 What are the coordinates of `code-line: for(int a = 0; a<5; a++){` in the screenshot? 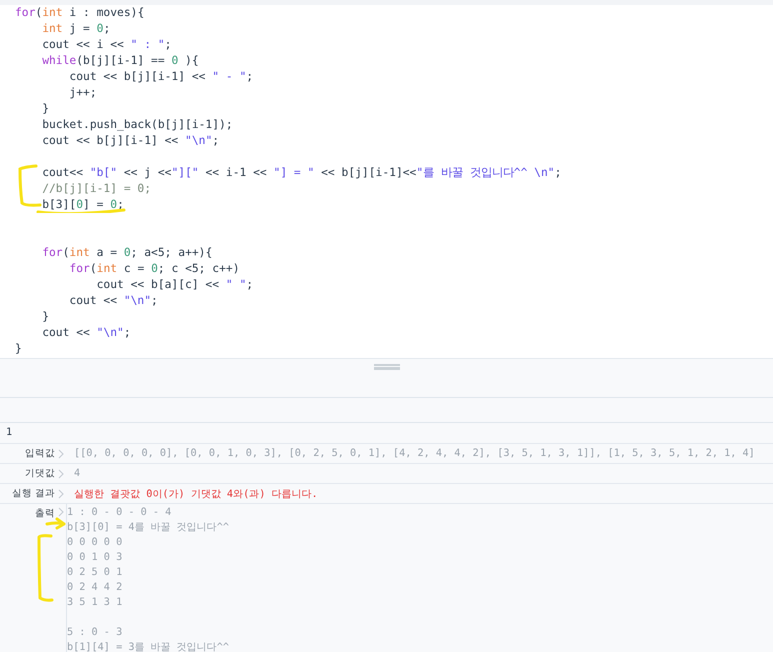 It's located at (127, 253).